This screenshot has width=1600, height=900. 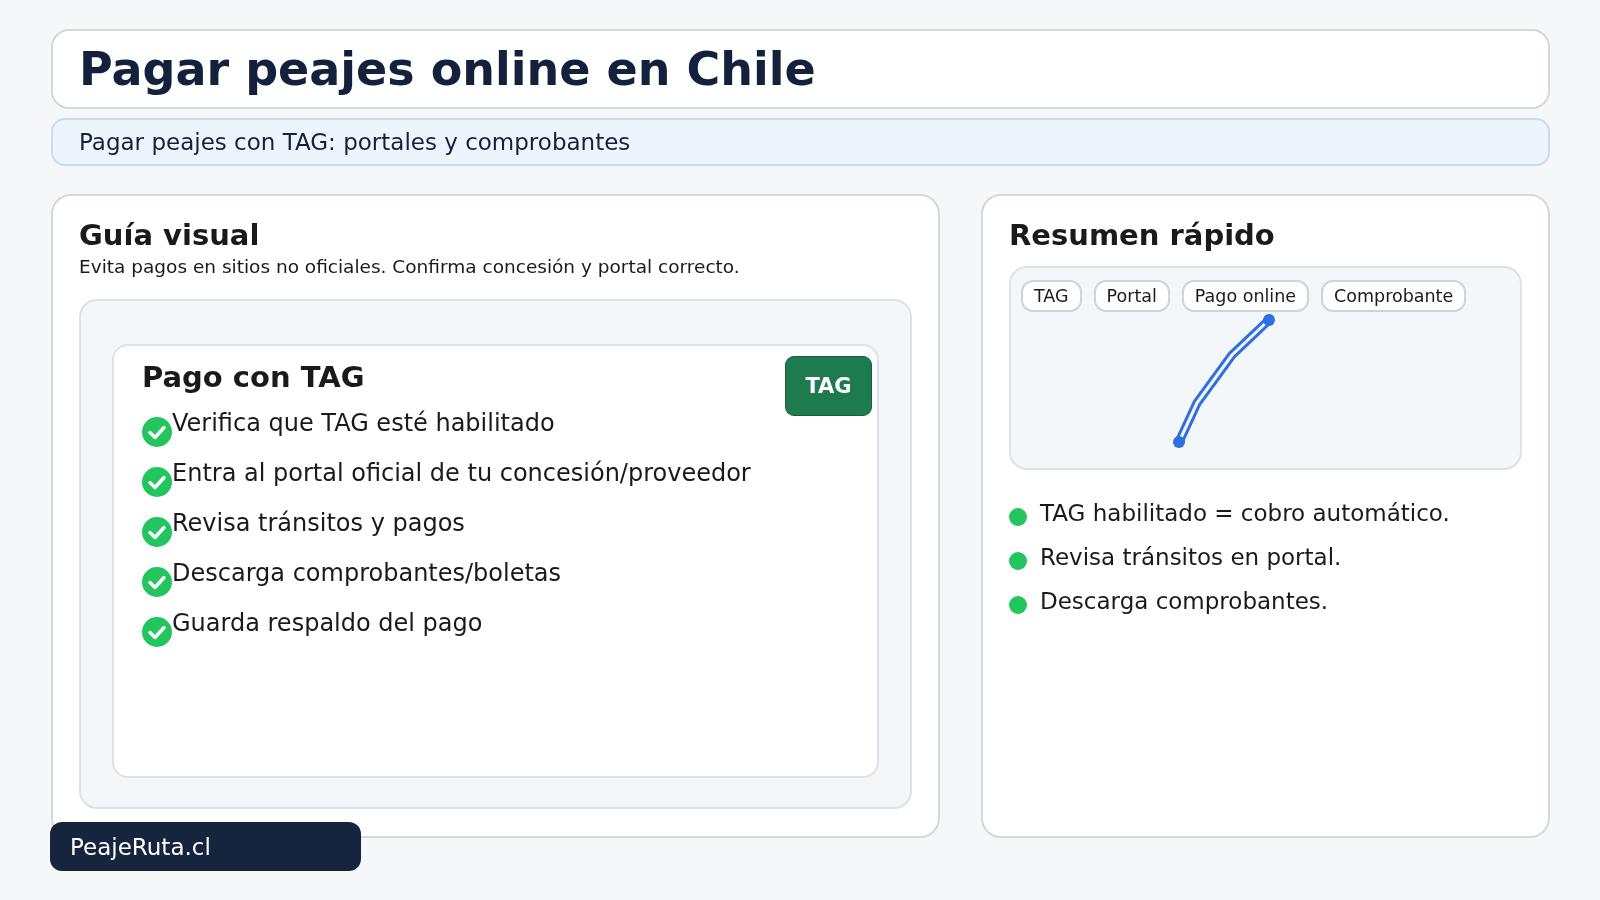 I want to click on step-chip: Comprobante, so click(x=1394, y=296).